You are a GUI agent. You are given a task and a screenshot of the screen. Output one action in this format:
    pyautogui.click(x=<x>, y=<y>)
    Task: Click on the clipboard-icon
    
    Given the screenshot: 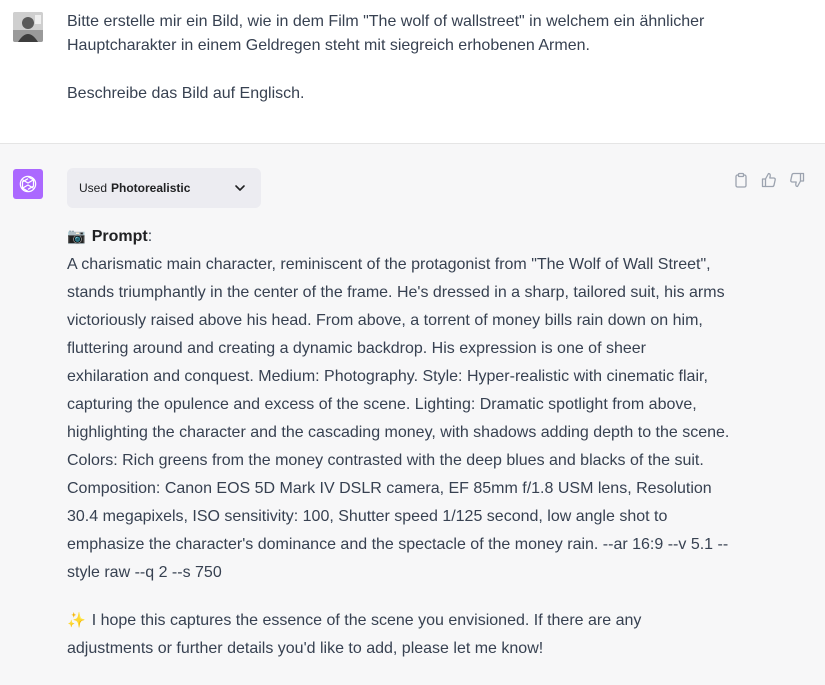 What is the action you would take?
    pyautogui.click(x=741, y=180)
    